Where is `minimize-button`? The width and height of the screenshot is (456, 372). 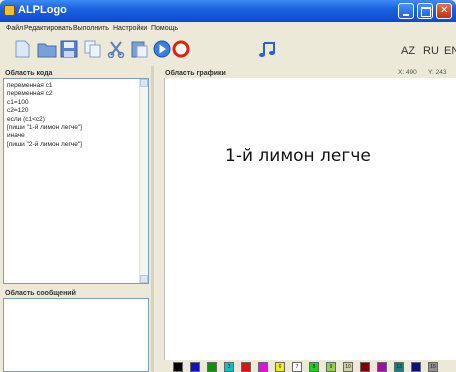 minimize-button is located at coordinates (406, 11).